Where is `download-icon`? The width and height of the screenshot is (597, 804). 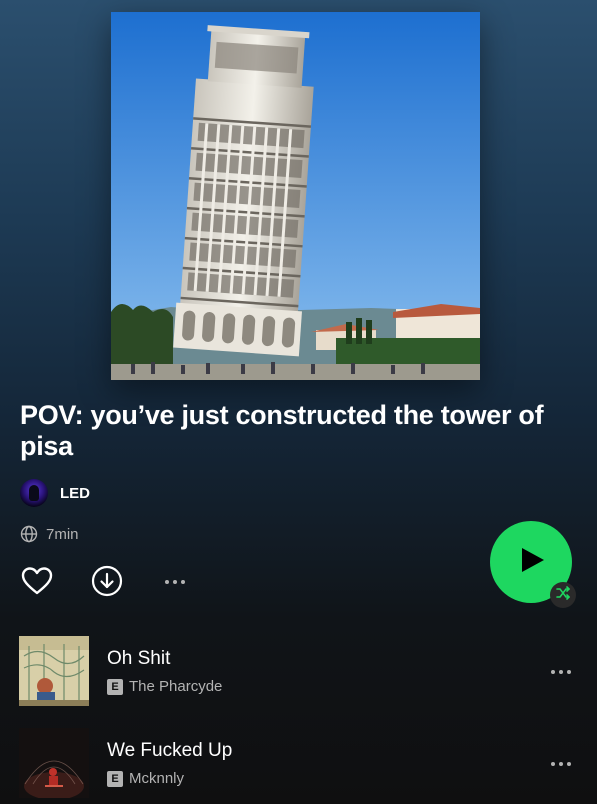 download-icon is located at coordinates (107, 583).